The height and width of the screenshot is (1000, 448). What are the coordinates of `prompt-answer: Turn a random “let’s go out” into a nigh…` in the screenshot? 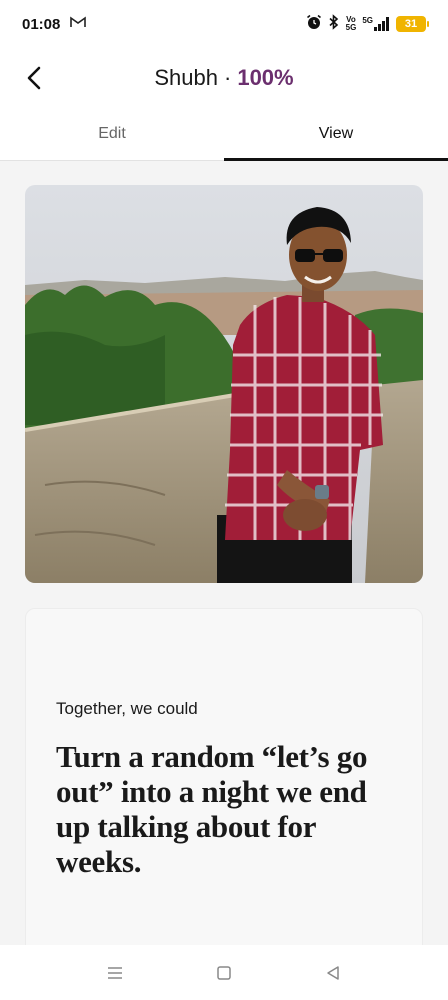 It's located at (212, 809).